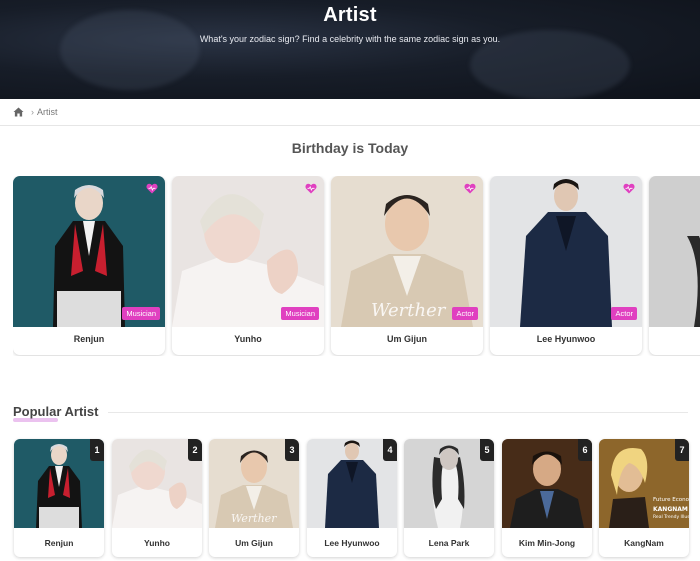 The width and height of the screenshot is (700, 561). I want to click on breadcrumb-current: Artist, so click(47, 112).